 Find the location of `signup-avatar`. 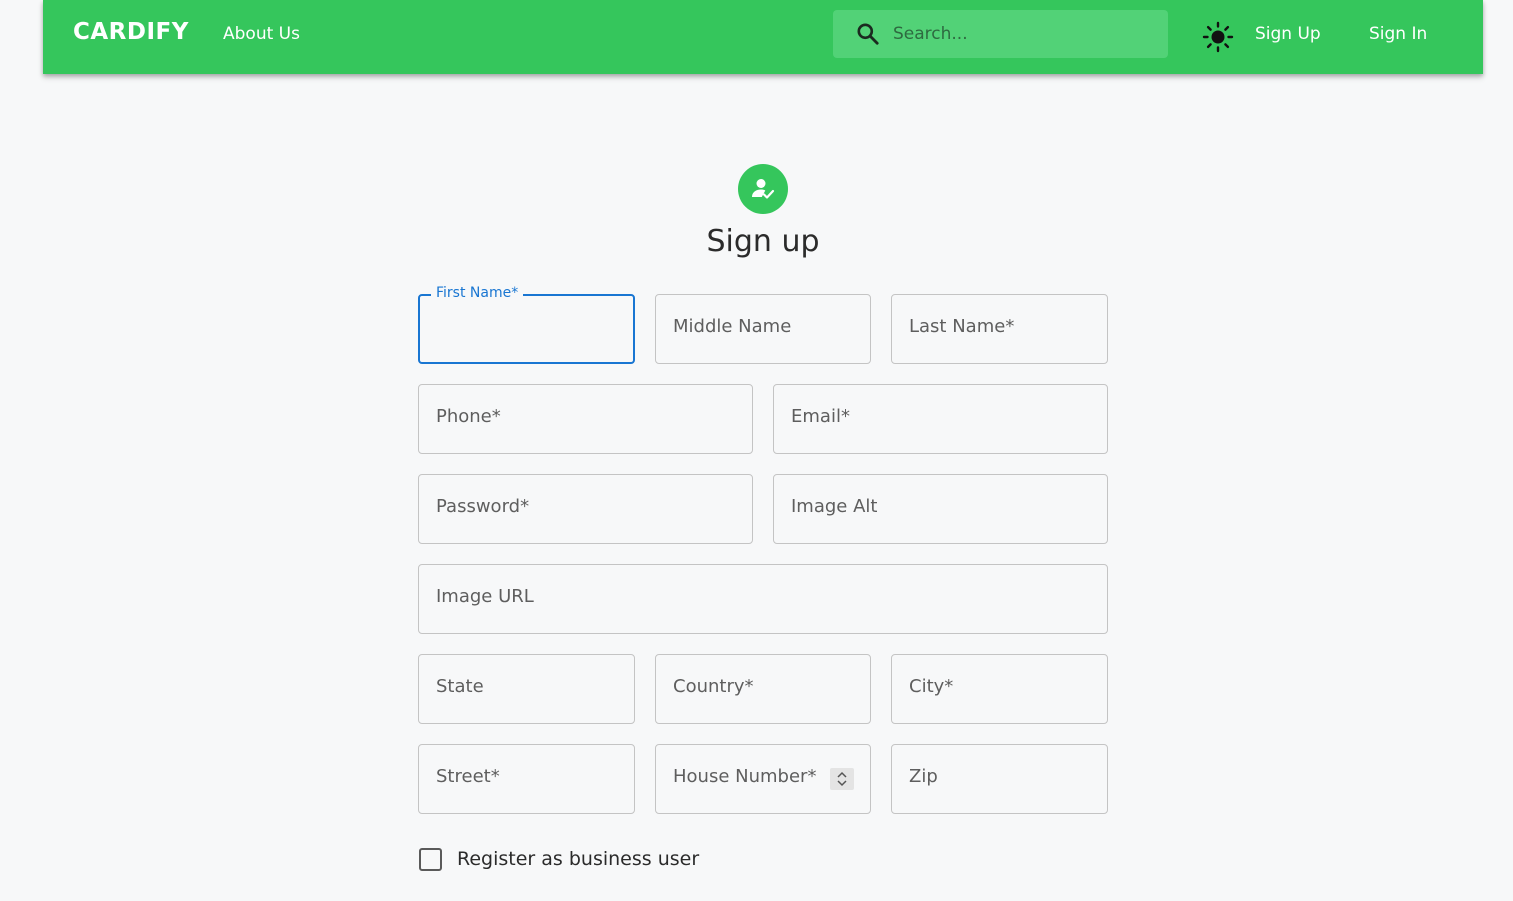

signup-avatar is located at coordinates (763, 189).